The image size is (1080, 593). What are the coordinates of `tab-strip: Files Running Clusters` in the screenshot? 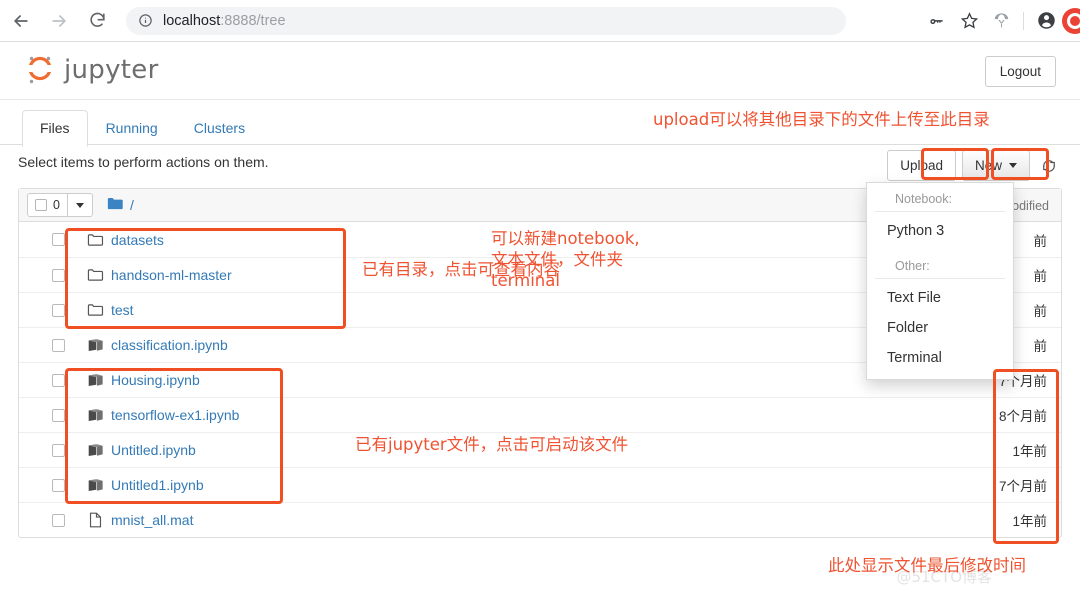 It's located at (142, 128).